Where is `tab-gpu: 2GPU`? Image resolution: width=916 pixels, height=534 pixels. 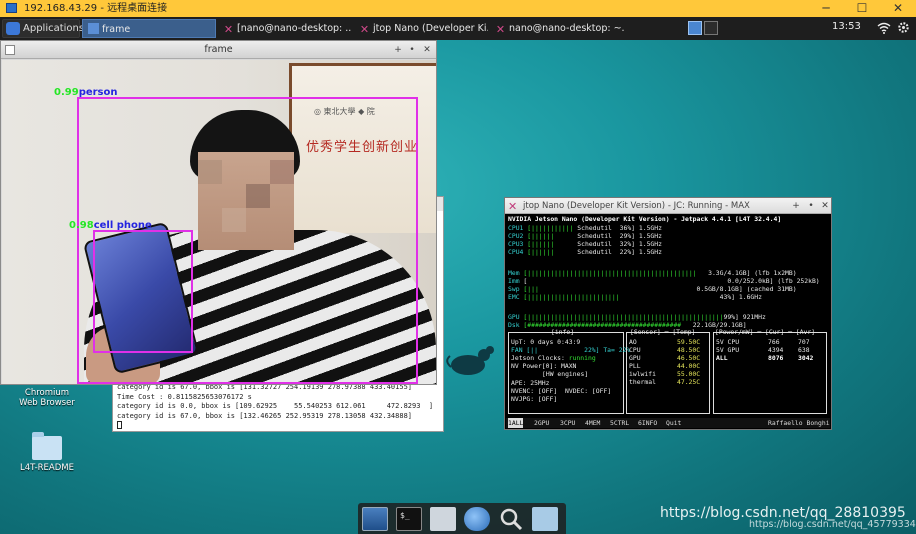 tab-gpu: 2GPU is located at coordinates (541, 423).